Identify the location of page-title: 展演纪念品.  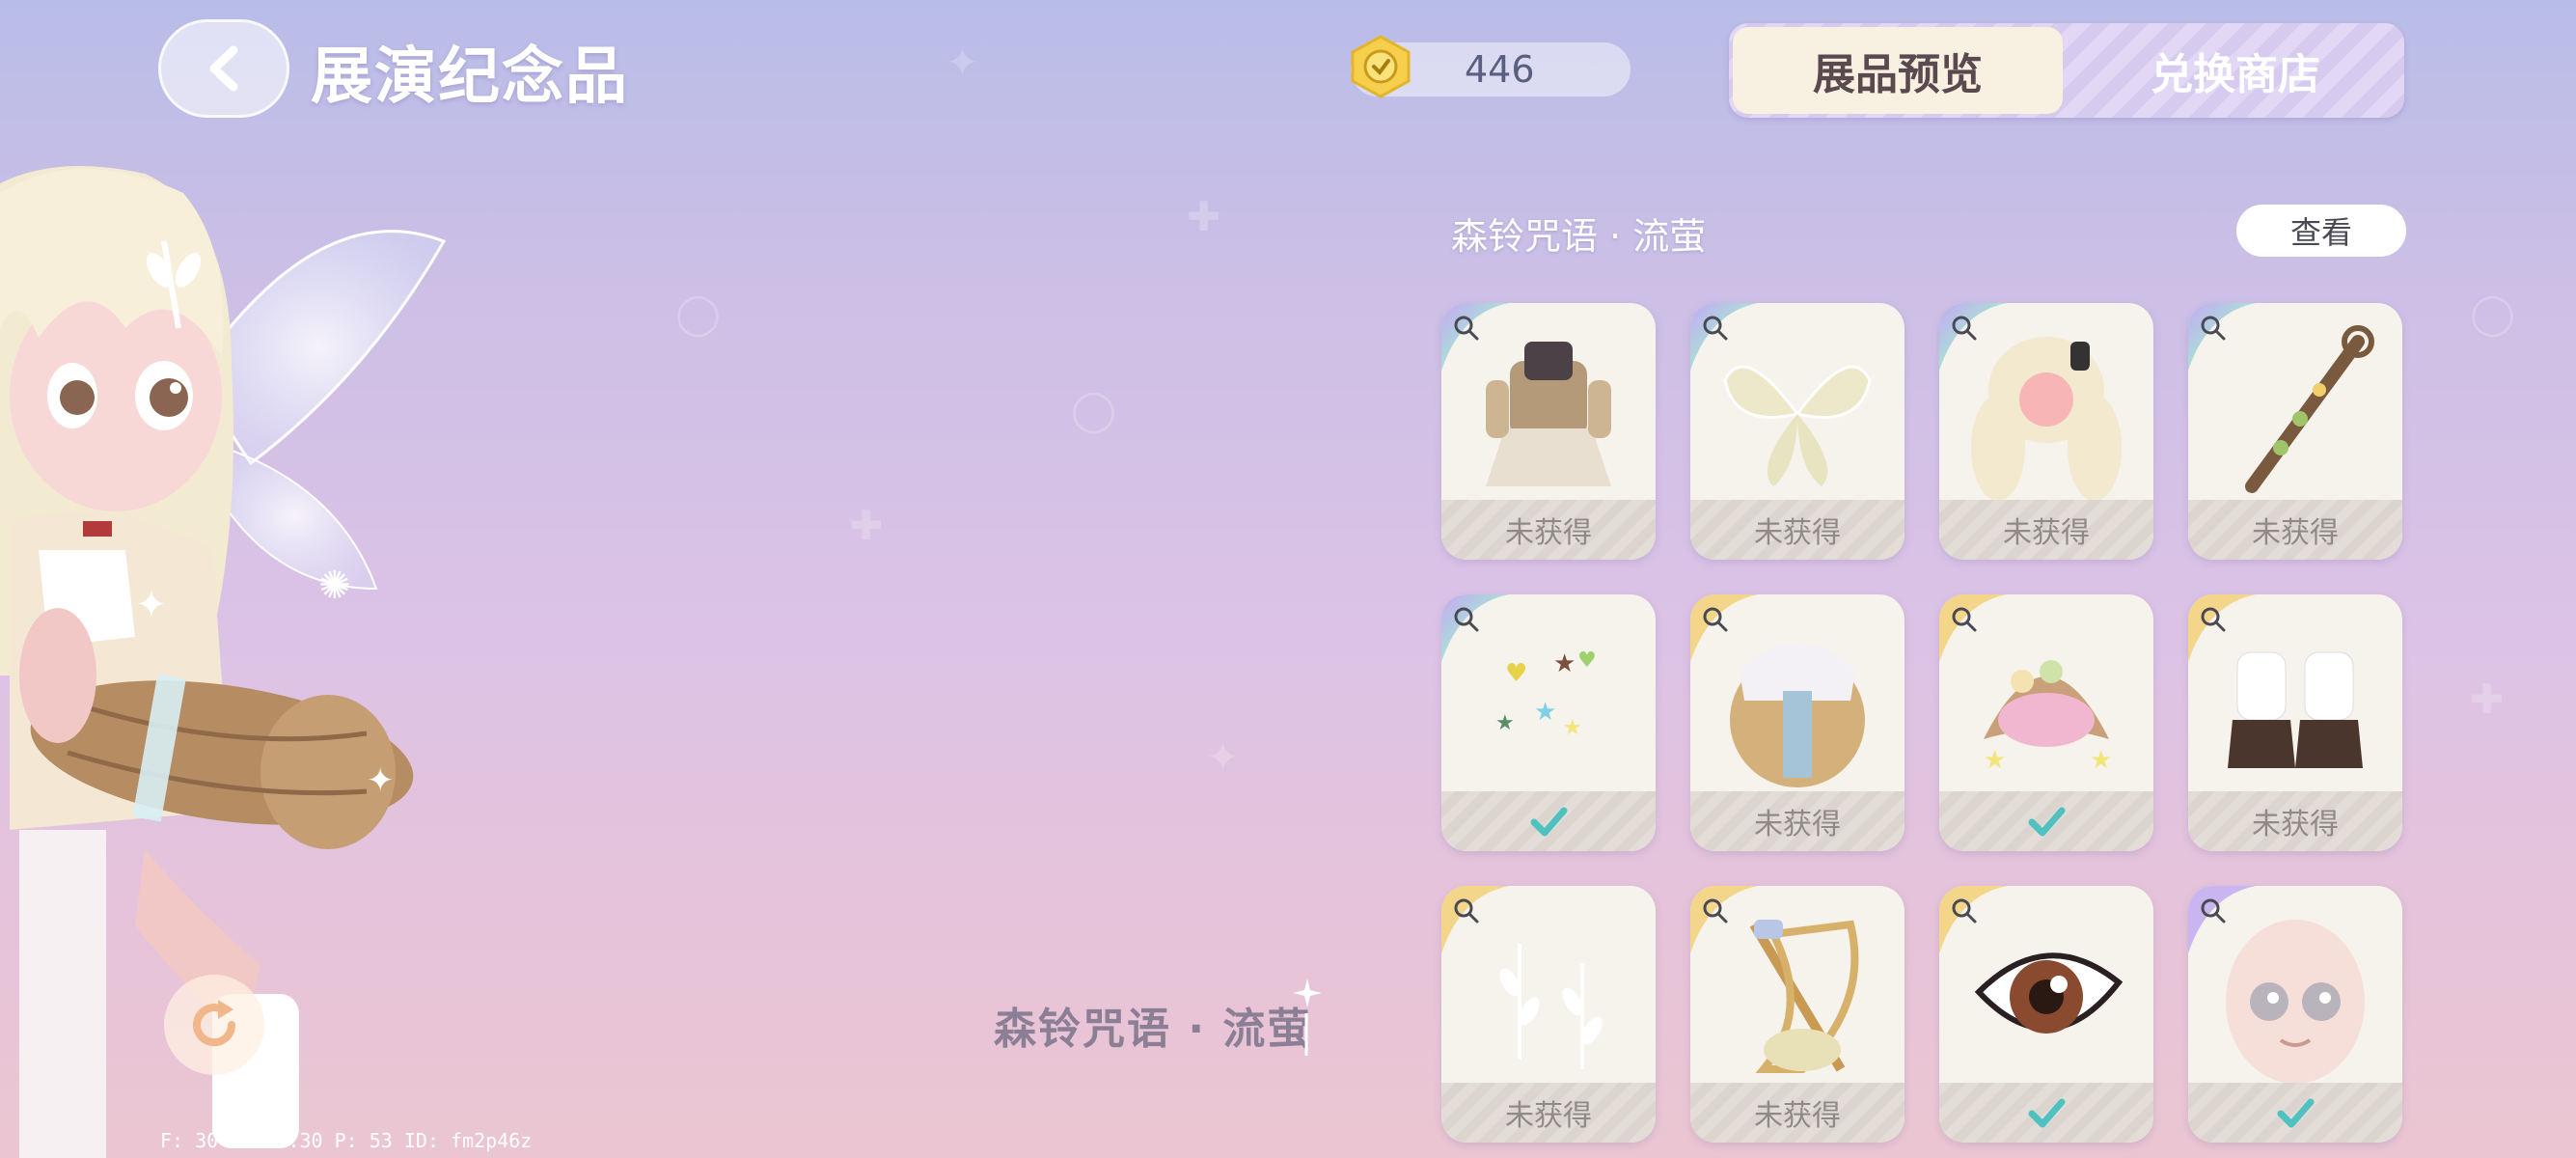
(470, 77).